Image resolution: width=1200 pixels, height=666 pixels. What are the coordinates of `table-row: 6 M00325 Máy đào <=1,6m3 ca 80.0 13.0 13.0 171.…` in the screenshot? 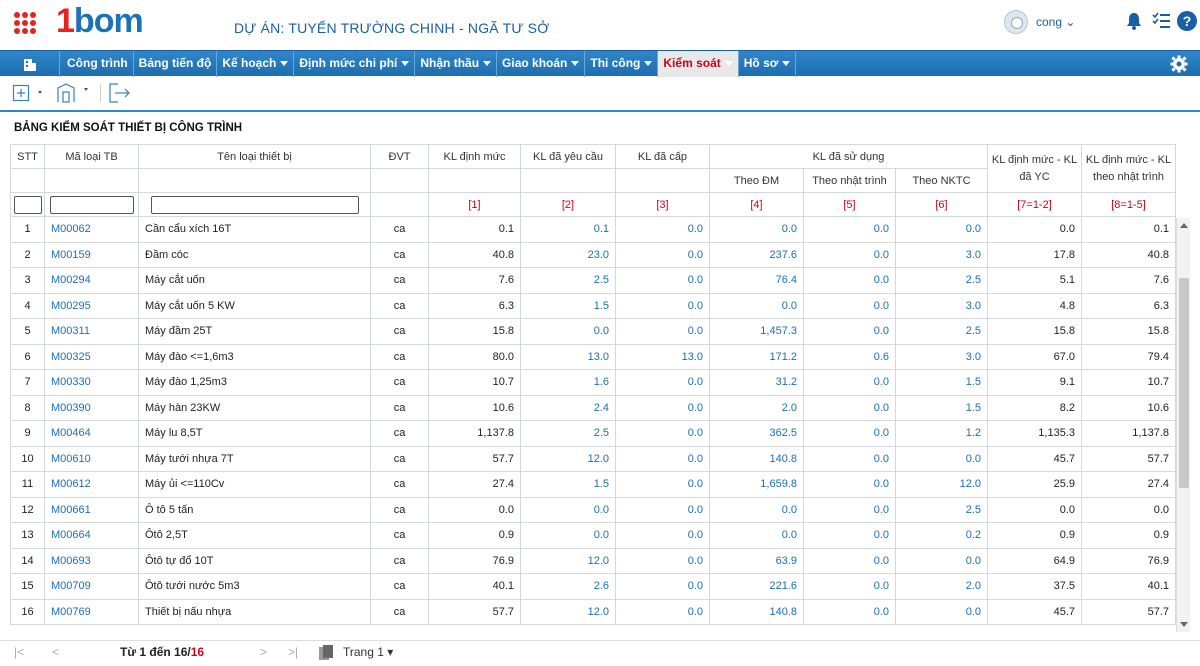 It's located at (593, 356).